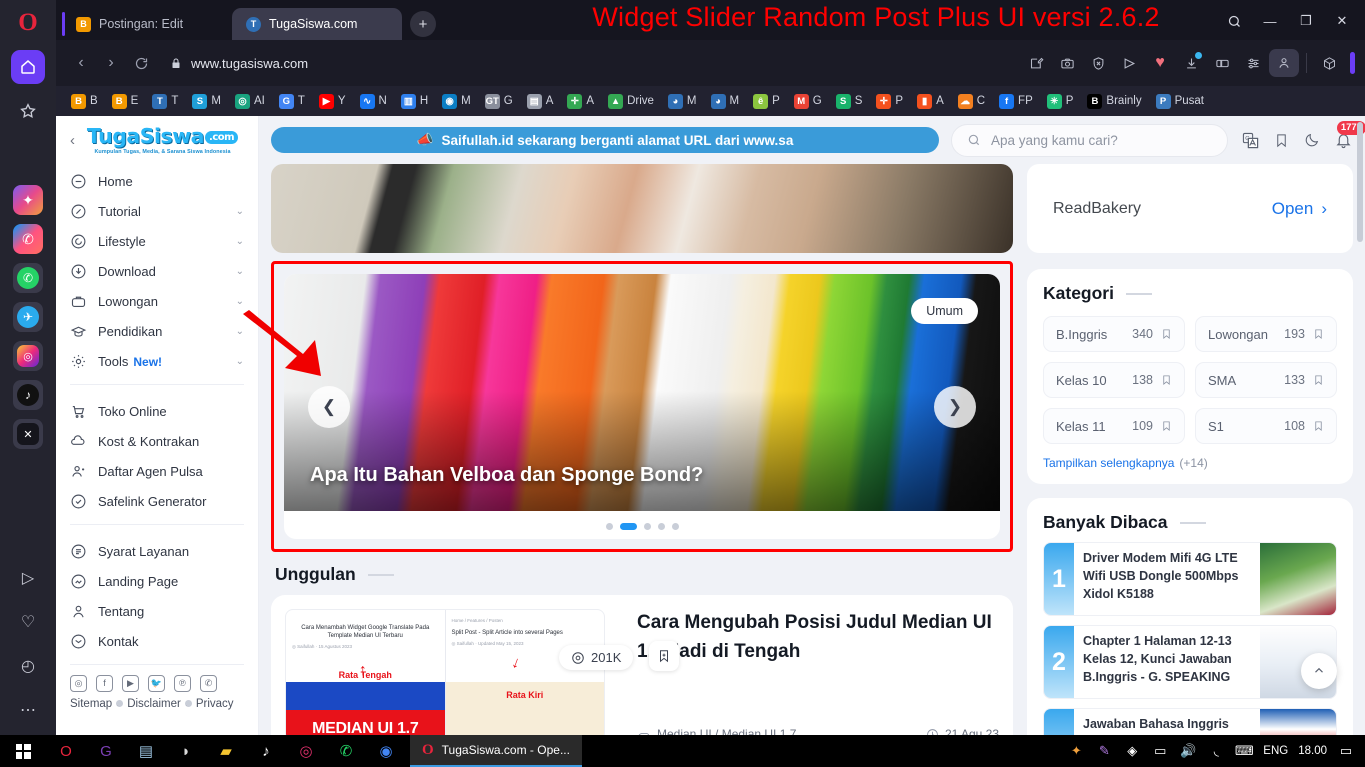 The image size is (1365, 767). Describe the element at coordinates (955, 406) in the screenshot. I see `slider-next-button: ❯` at that location.